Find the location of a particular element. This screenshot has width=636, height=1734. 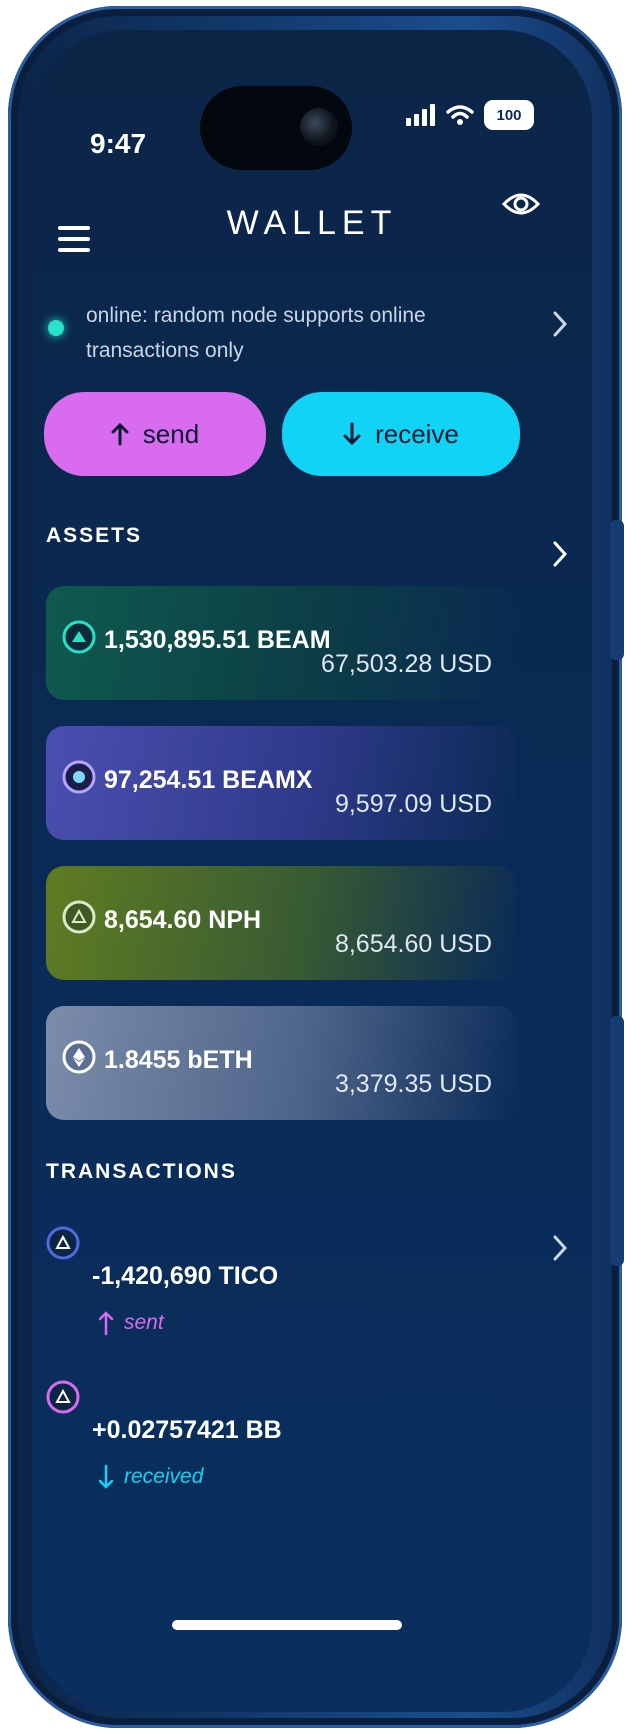

eye-icon is located at coordinates (521, 206).